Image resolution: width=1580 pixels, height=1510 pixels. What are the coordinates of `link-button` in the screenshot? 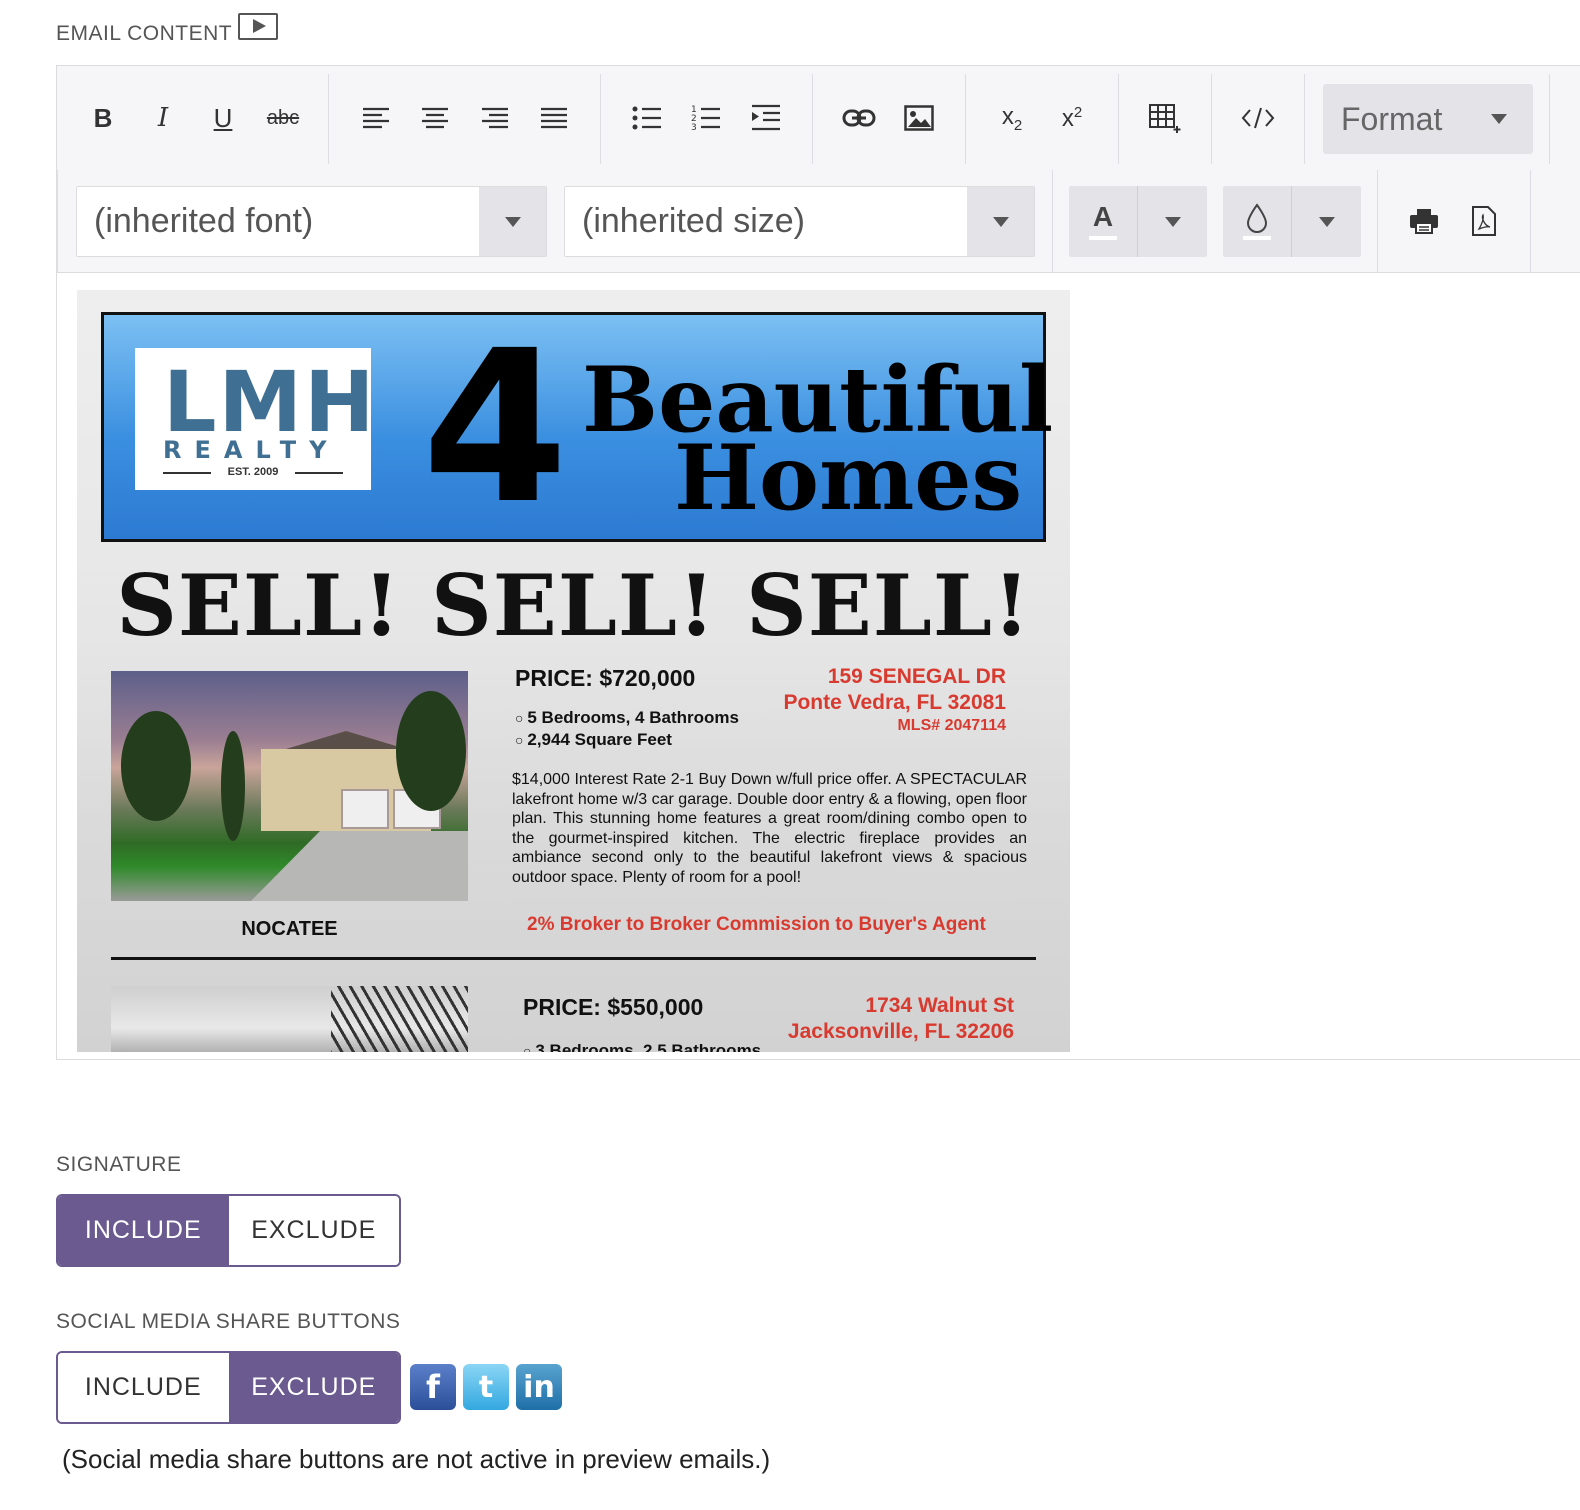 It's located at (859, 118).